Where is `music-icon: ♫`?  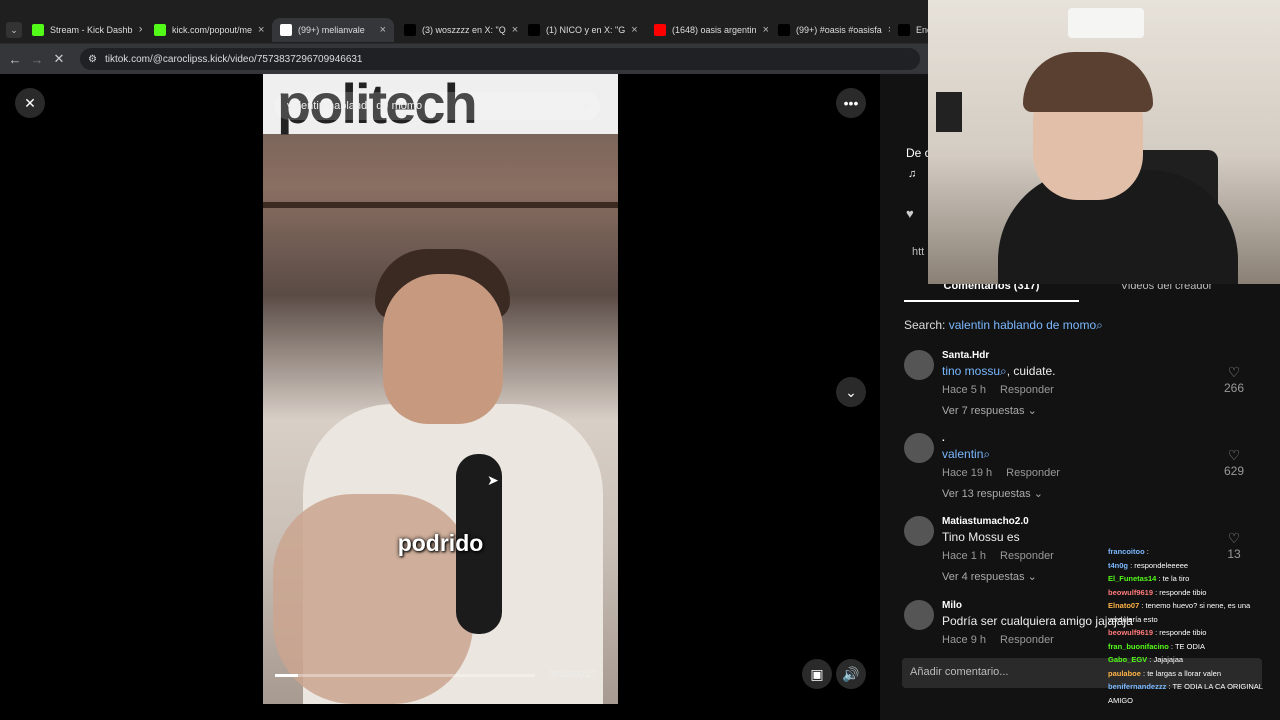 music-icon: ♫ is located at coordinates (912, 174).